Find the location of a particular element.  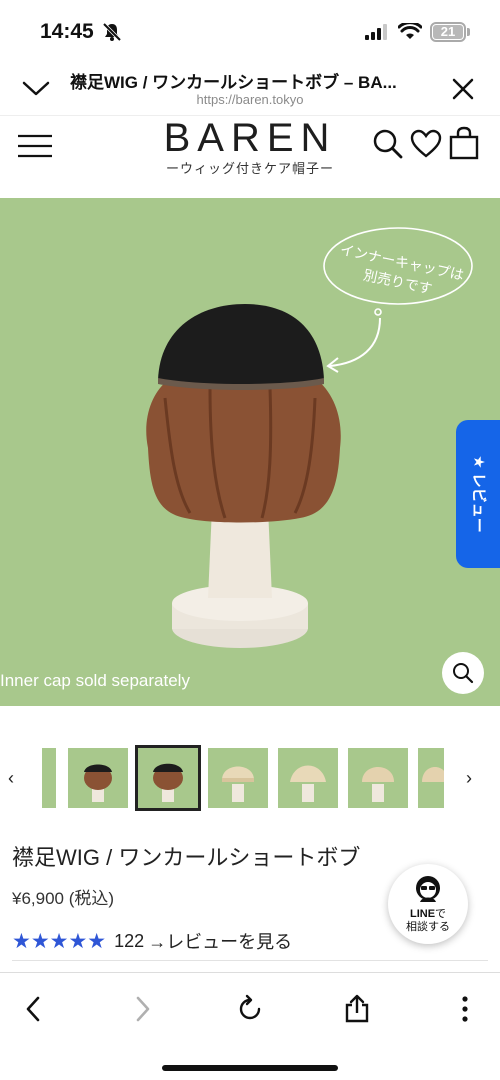

review-link: →レビューを見る is located at coordinates (220, 941).